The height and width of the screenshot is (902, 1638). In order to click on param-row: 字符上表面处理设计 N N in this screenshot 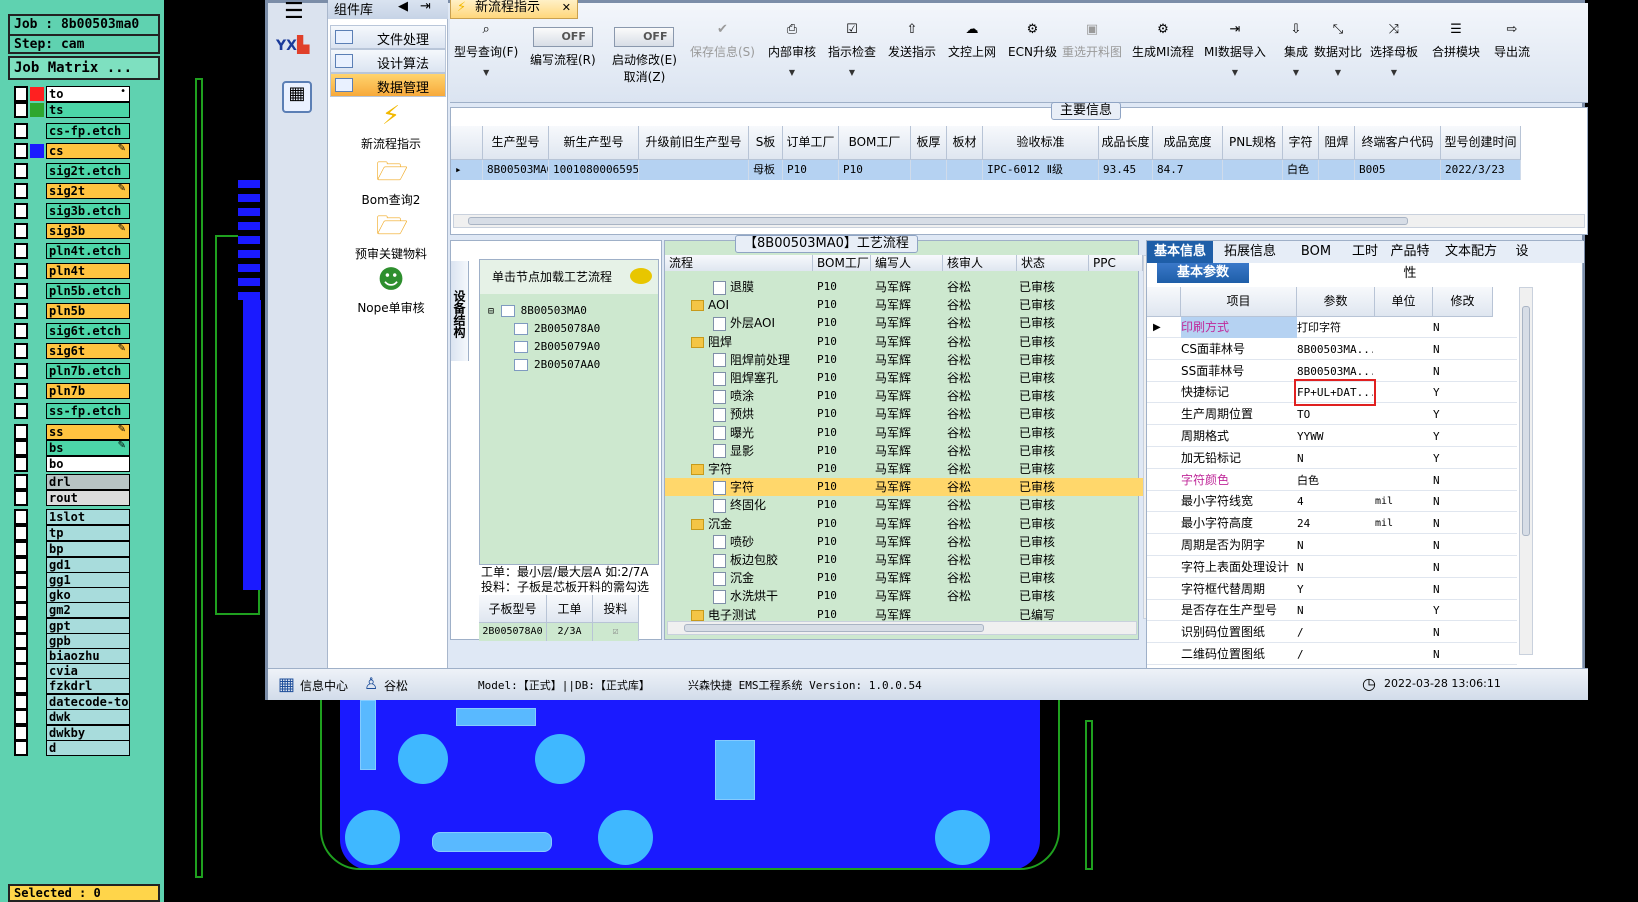, I will do `click(1332, 567)`.